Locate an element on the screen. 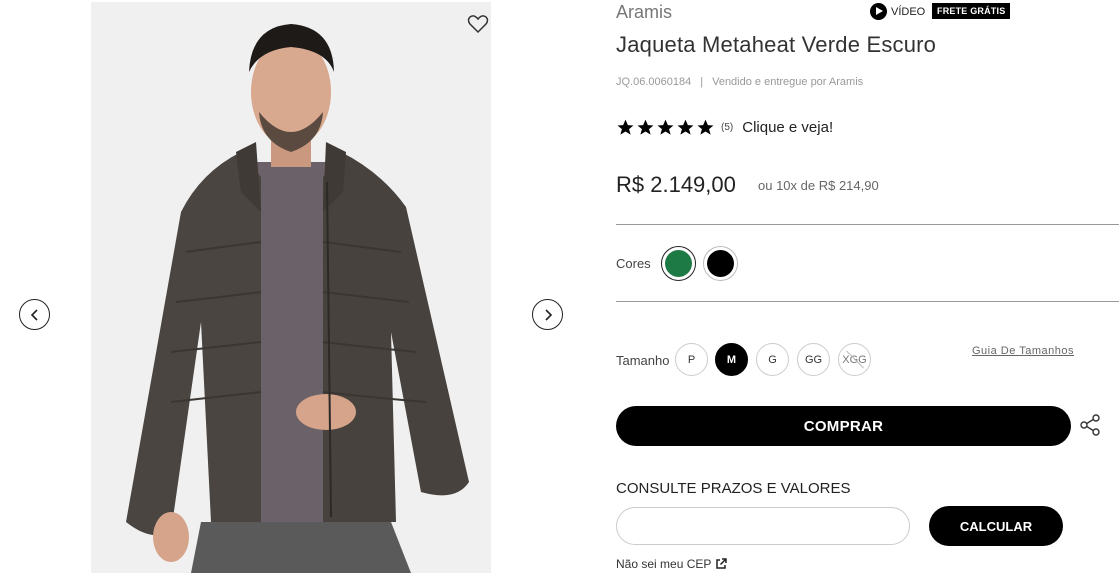 The height and width of the screenshot is (573, 1119). product-sku: JQ.06.0060184 is located at coordinates (654, 82).